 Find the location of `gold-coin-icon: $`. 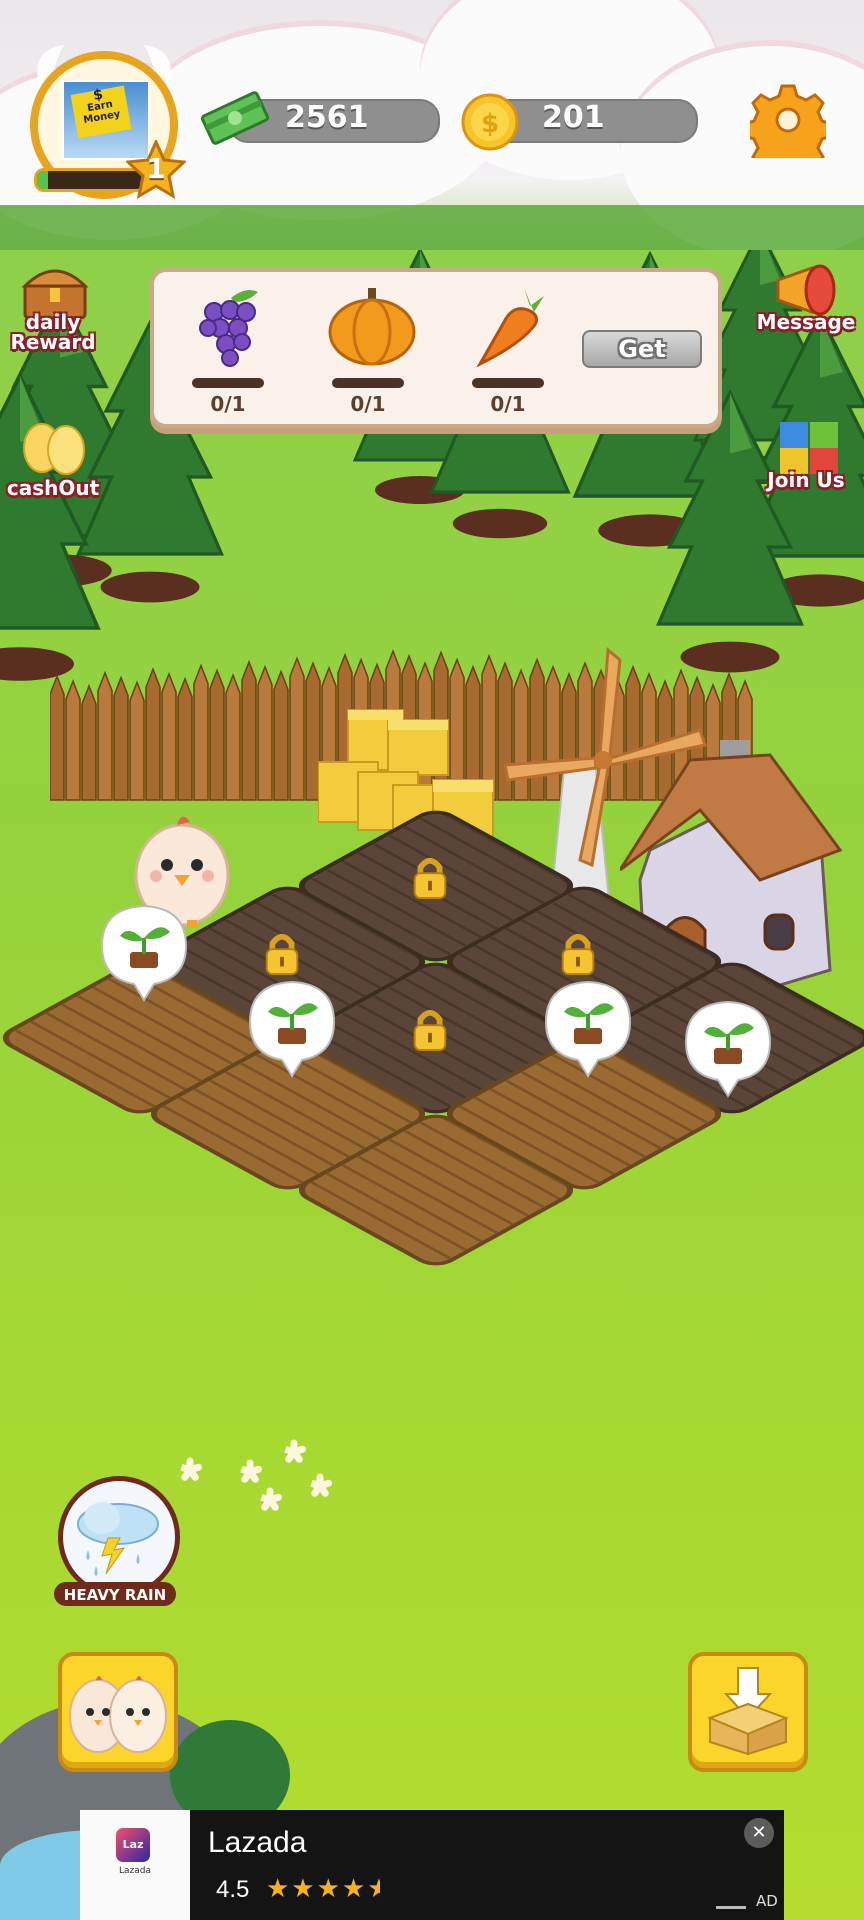

gold-coin-icon: $ is located at coordinates (490, 122).